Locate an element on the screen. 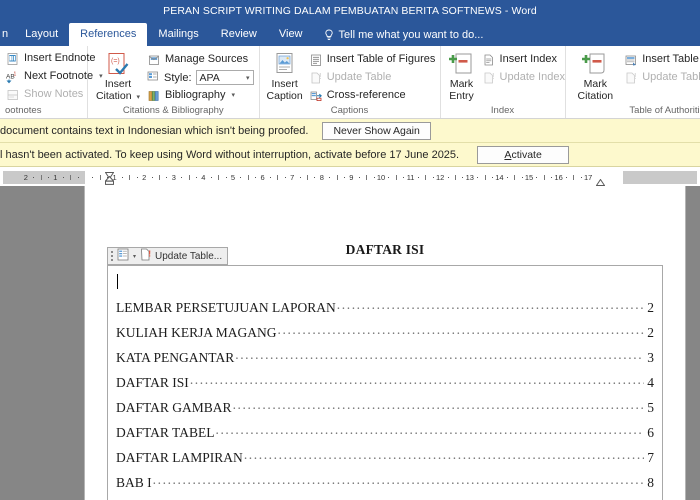 This screenshot has width=700, height=500. insert-table-of-figures-label: Insert Table of Figures is located at coordinates (381, 59).